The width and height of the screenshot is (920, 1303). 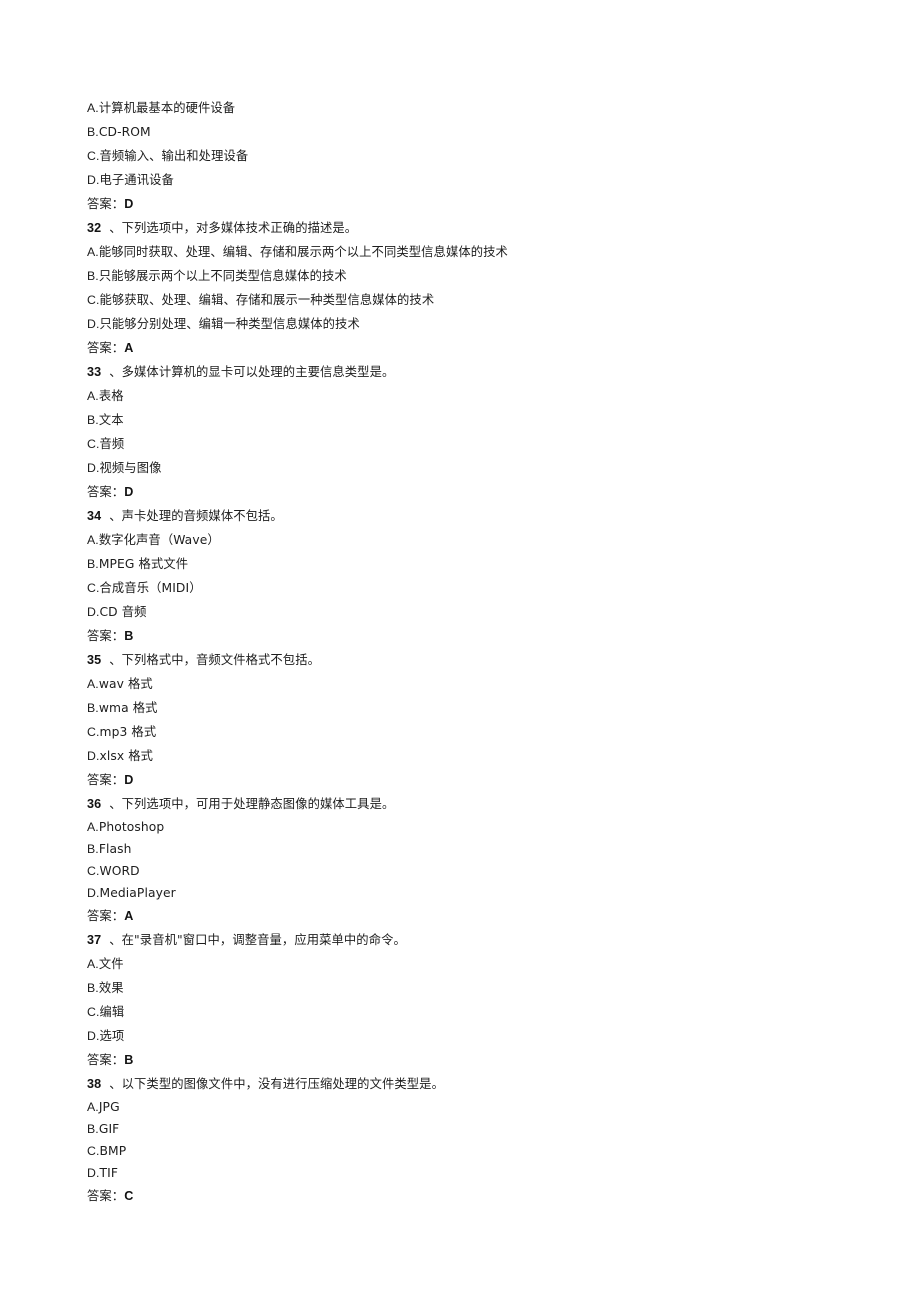 What do you see at coordinates (119, 871) in the screenshot?
I see `option-text: WORD` at bounding box center [119, 871].